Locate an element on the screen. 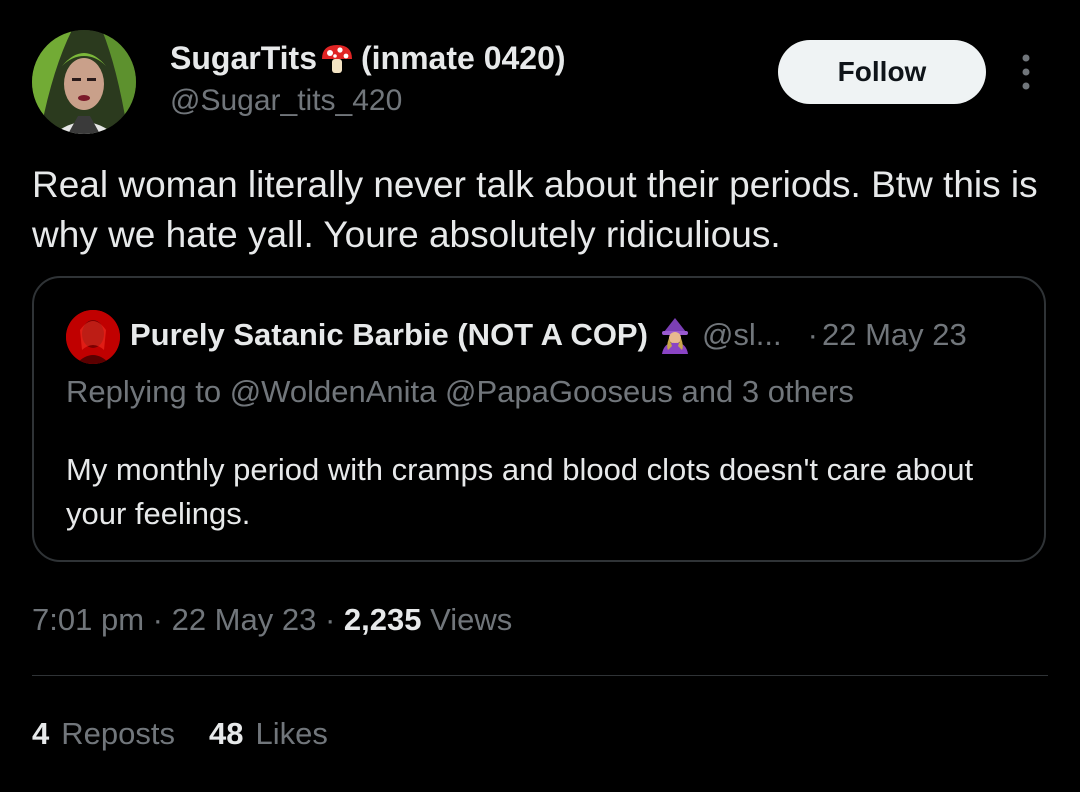  engagement-stats: 4 Reposts 48 Likes is located at coordinates (197, 734).